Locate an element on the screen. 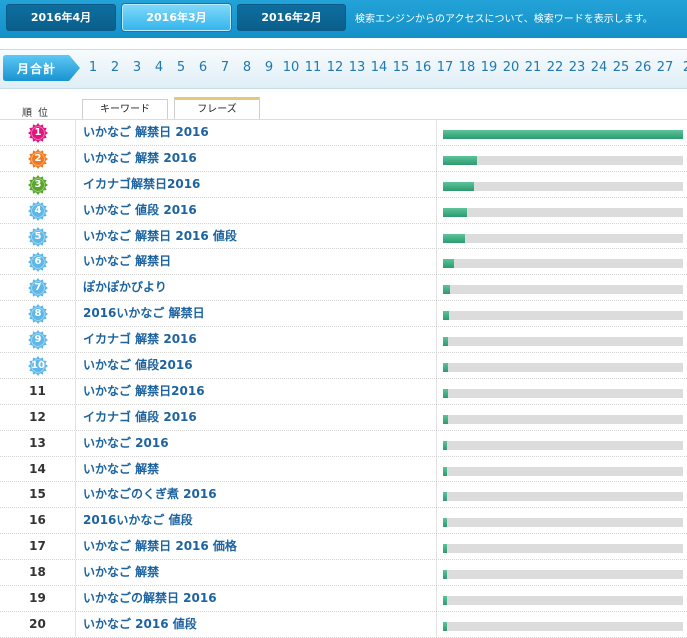 This screenshot has height=638, width=687. phrase-link: いかなご 解禁日 is located at coordinates (127, 261).